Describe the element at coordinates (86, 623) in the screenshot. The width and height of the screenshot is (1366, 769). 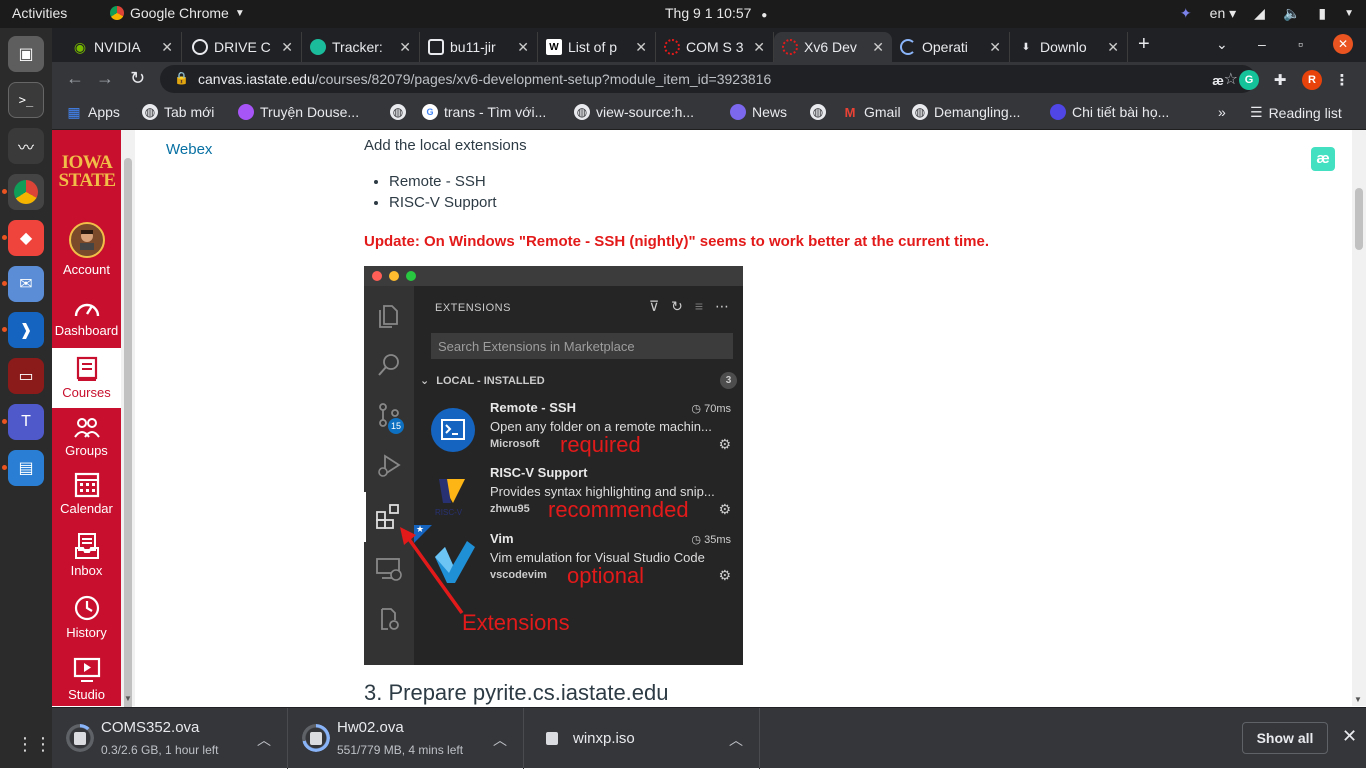
I see `nav-history: History` at that location.